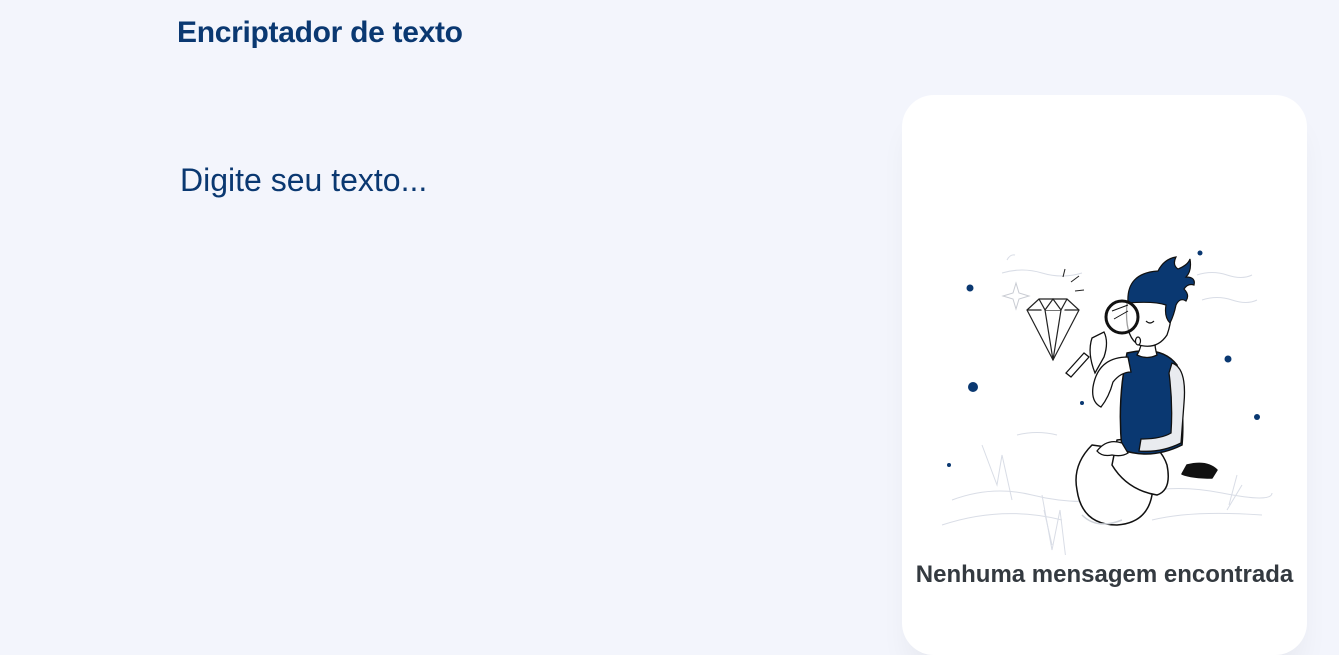 The image size is (1339, 655). What do you see at coordinates (1104, 574) in the screenshot?
I see `empty-message: Nenhuma mensagem encontrada` at bounding box center [1104, 574].